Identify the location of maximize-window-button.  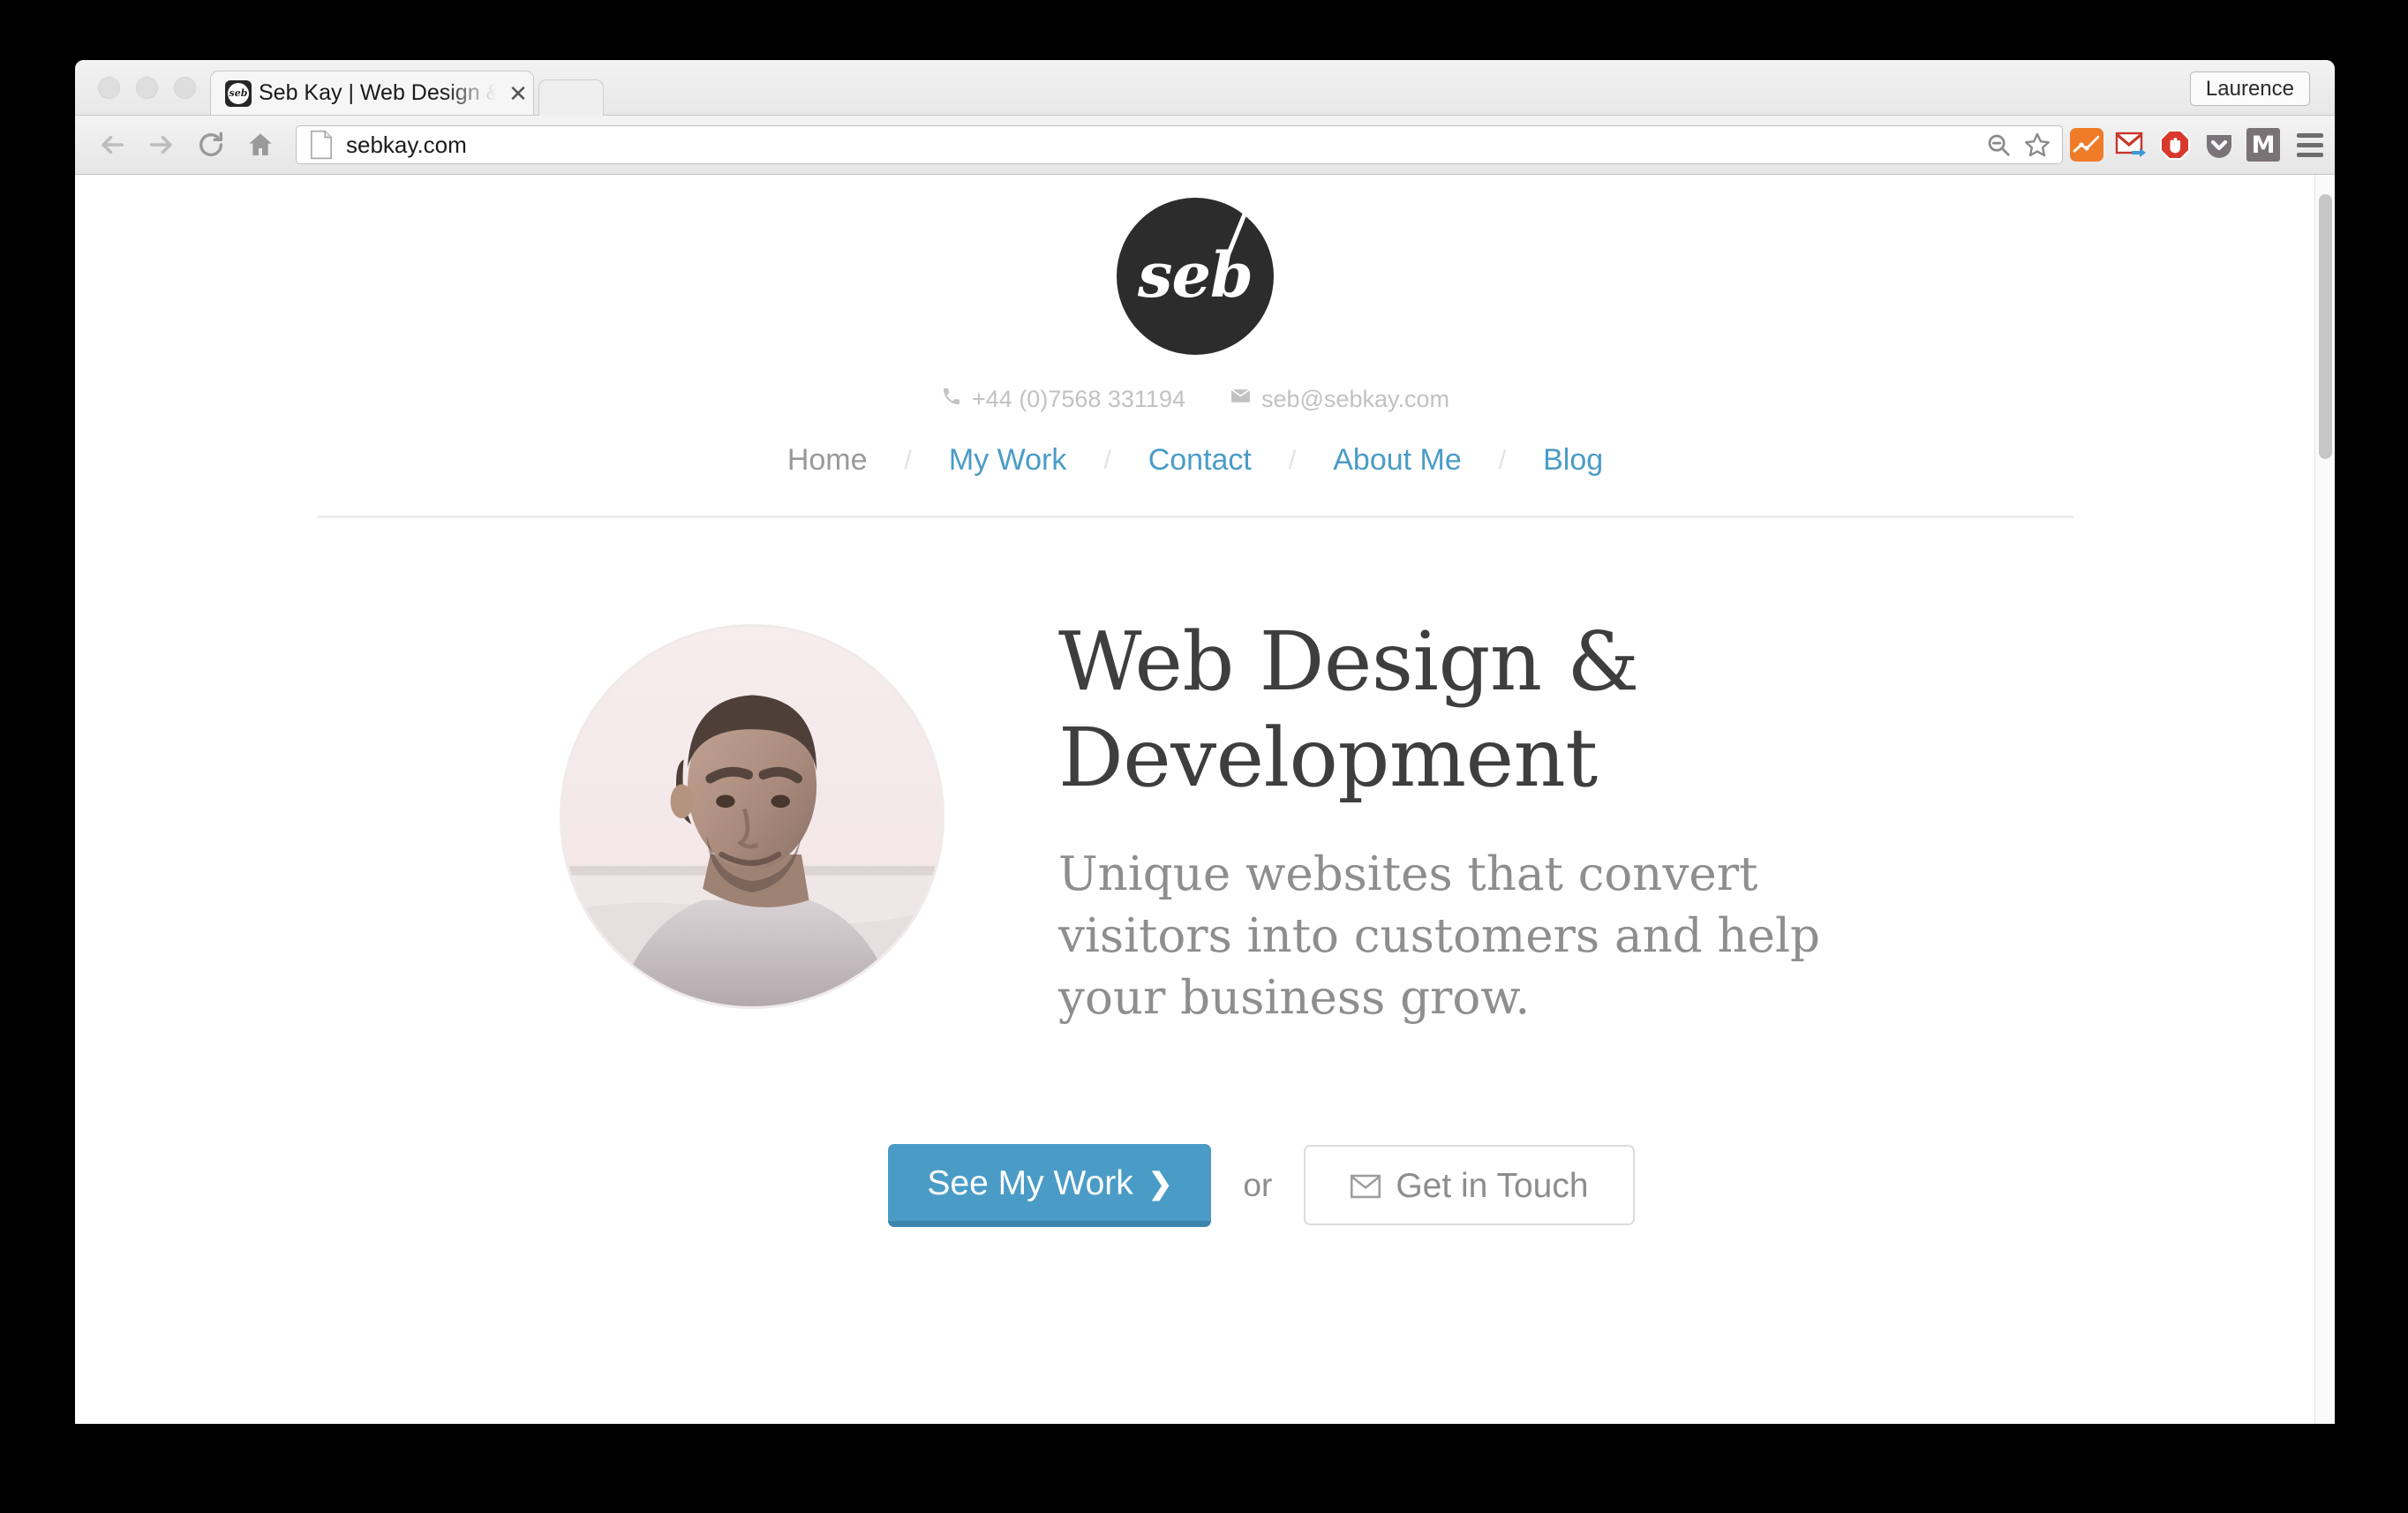
(185, 88).